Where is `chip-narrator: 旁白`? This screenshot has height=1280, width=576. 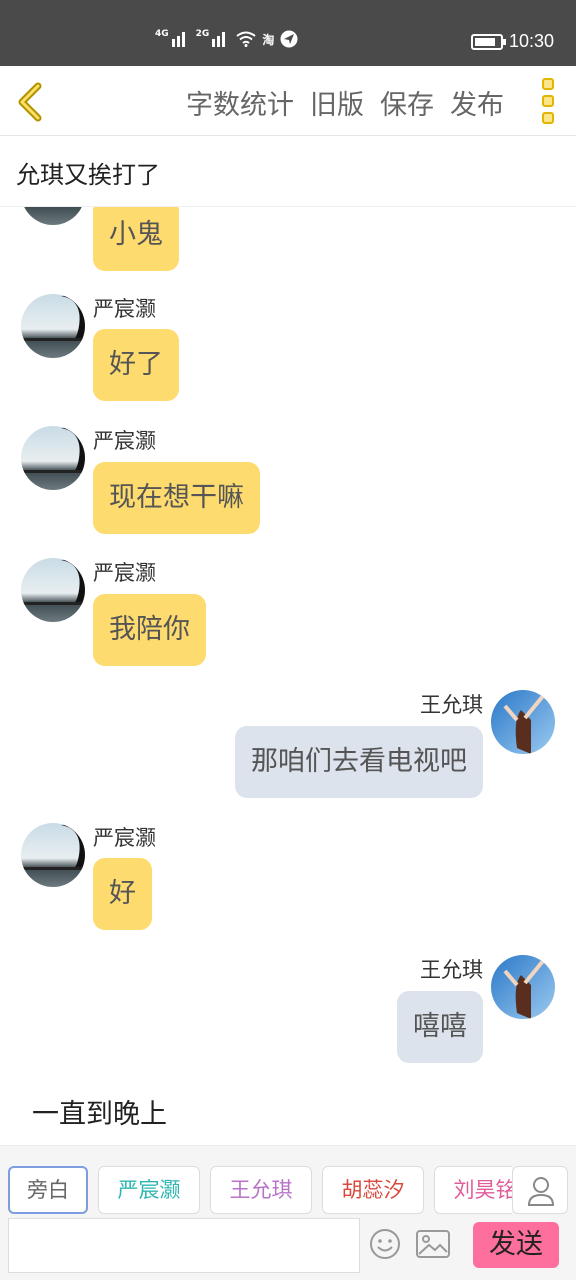 chip-narrator: 旁白 is located at coordinates (48, 1190).